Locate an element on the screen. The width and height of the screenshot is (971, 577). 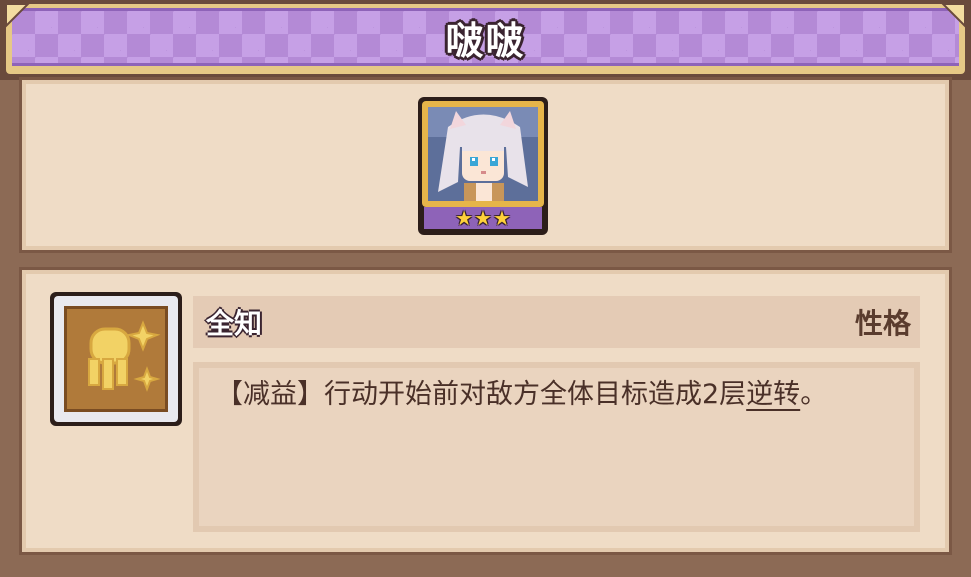
description-suffix: 。 is located at coordinates (814, 394).